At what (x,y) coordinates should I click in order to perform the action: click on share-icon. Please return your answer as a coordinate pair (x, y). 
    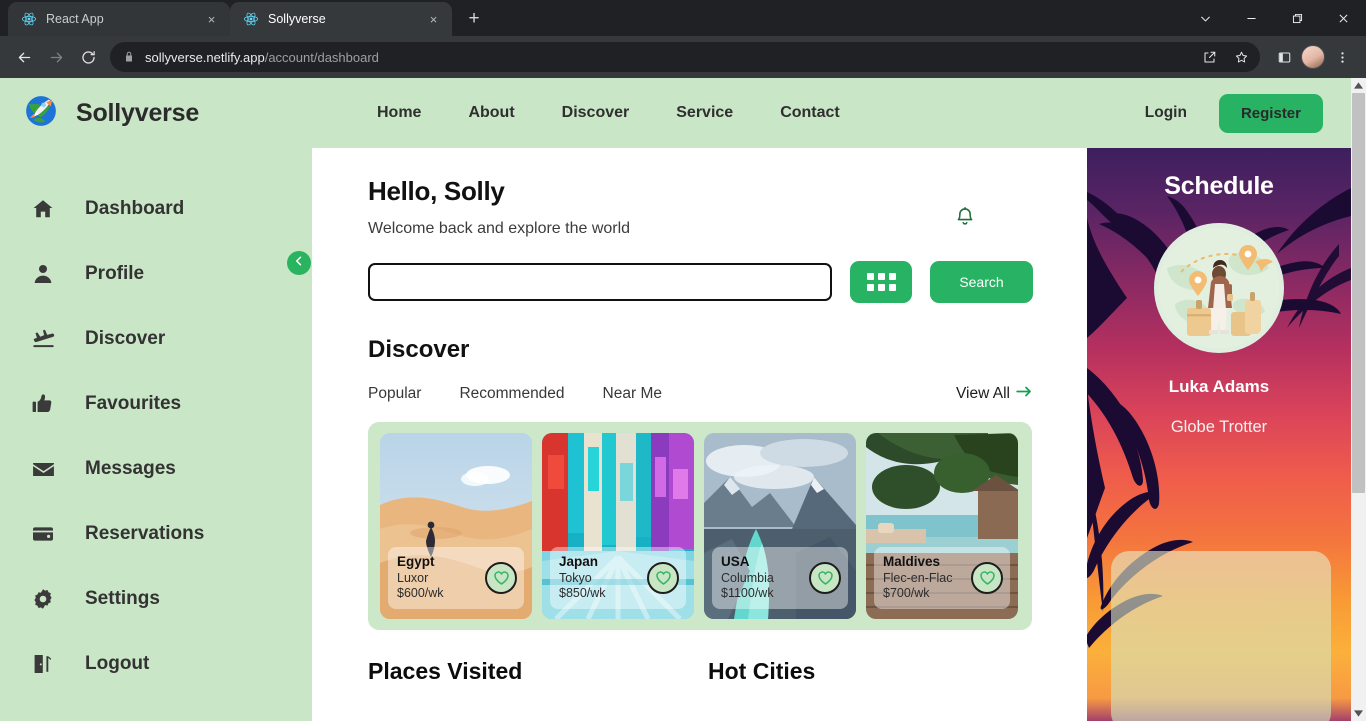
    Looking at the image, I should click on (1209, 57).